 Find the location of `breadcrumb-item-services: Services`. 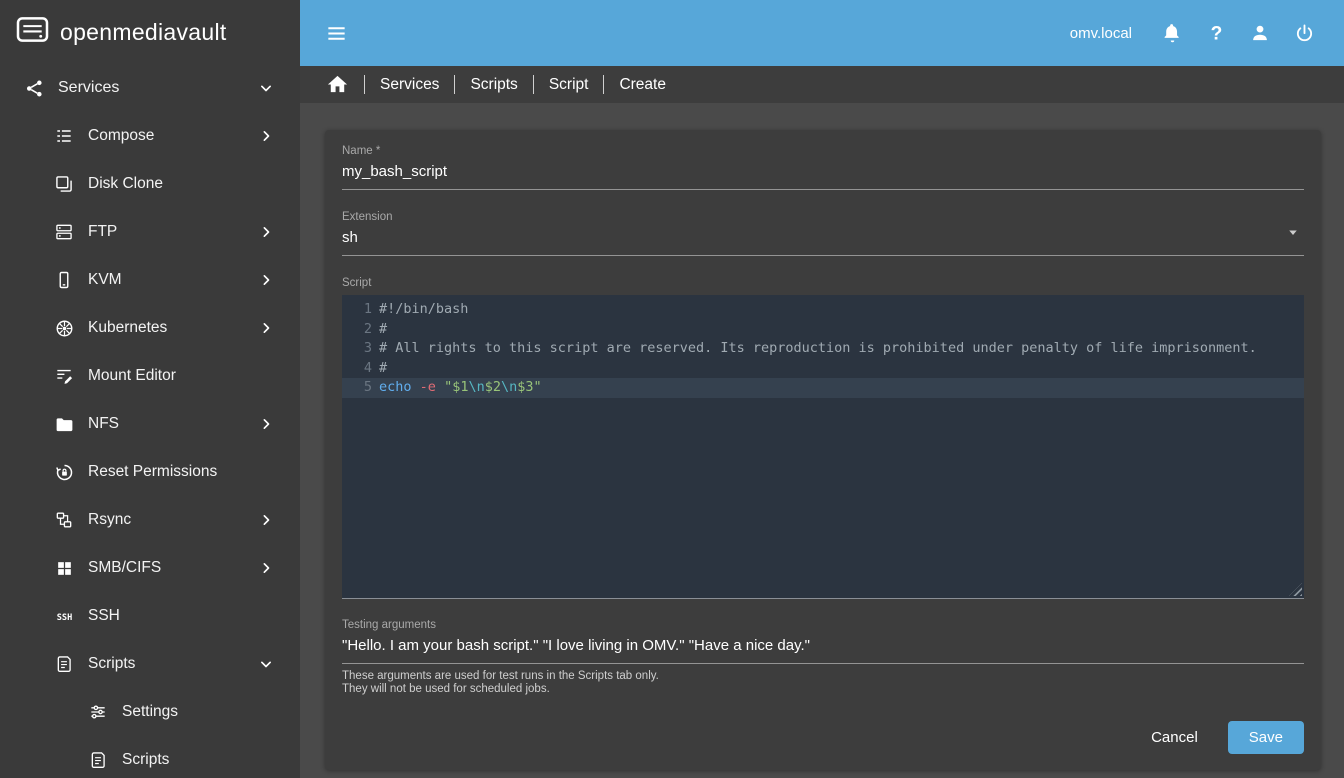

breadcrumb-item-services: Services is located at coordinates (409, 85).